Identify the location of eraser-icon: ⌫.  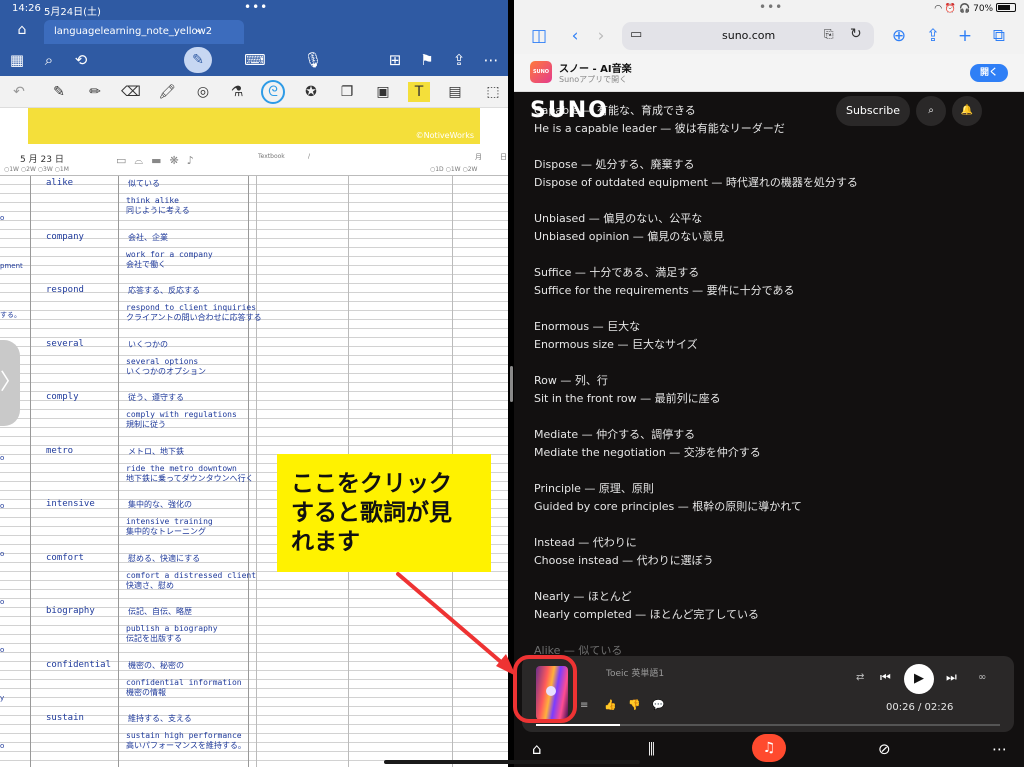
(131, 92).